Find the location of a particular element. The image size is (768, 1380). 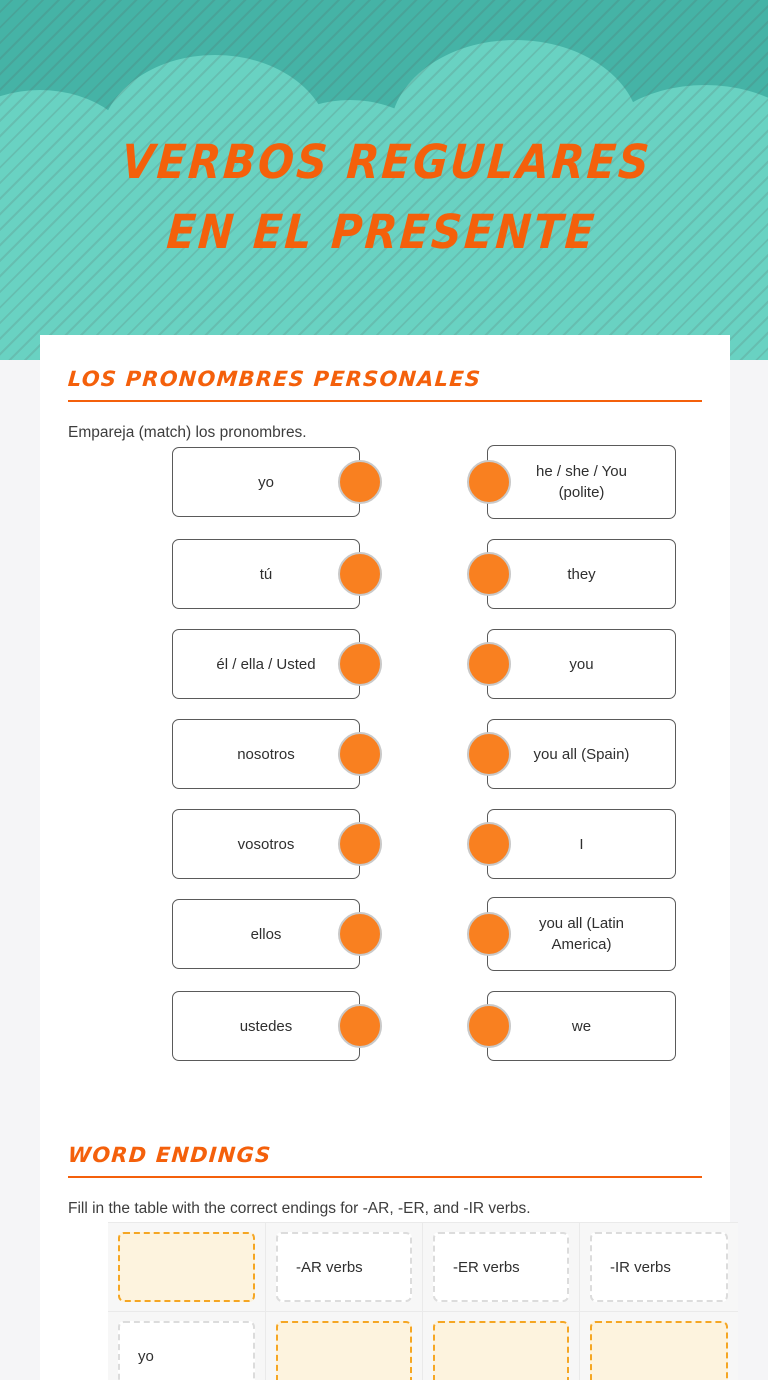

table-cell: yo is located at coordinates (187, 1346).